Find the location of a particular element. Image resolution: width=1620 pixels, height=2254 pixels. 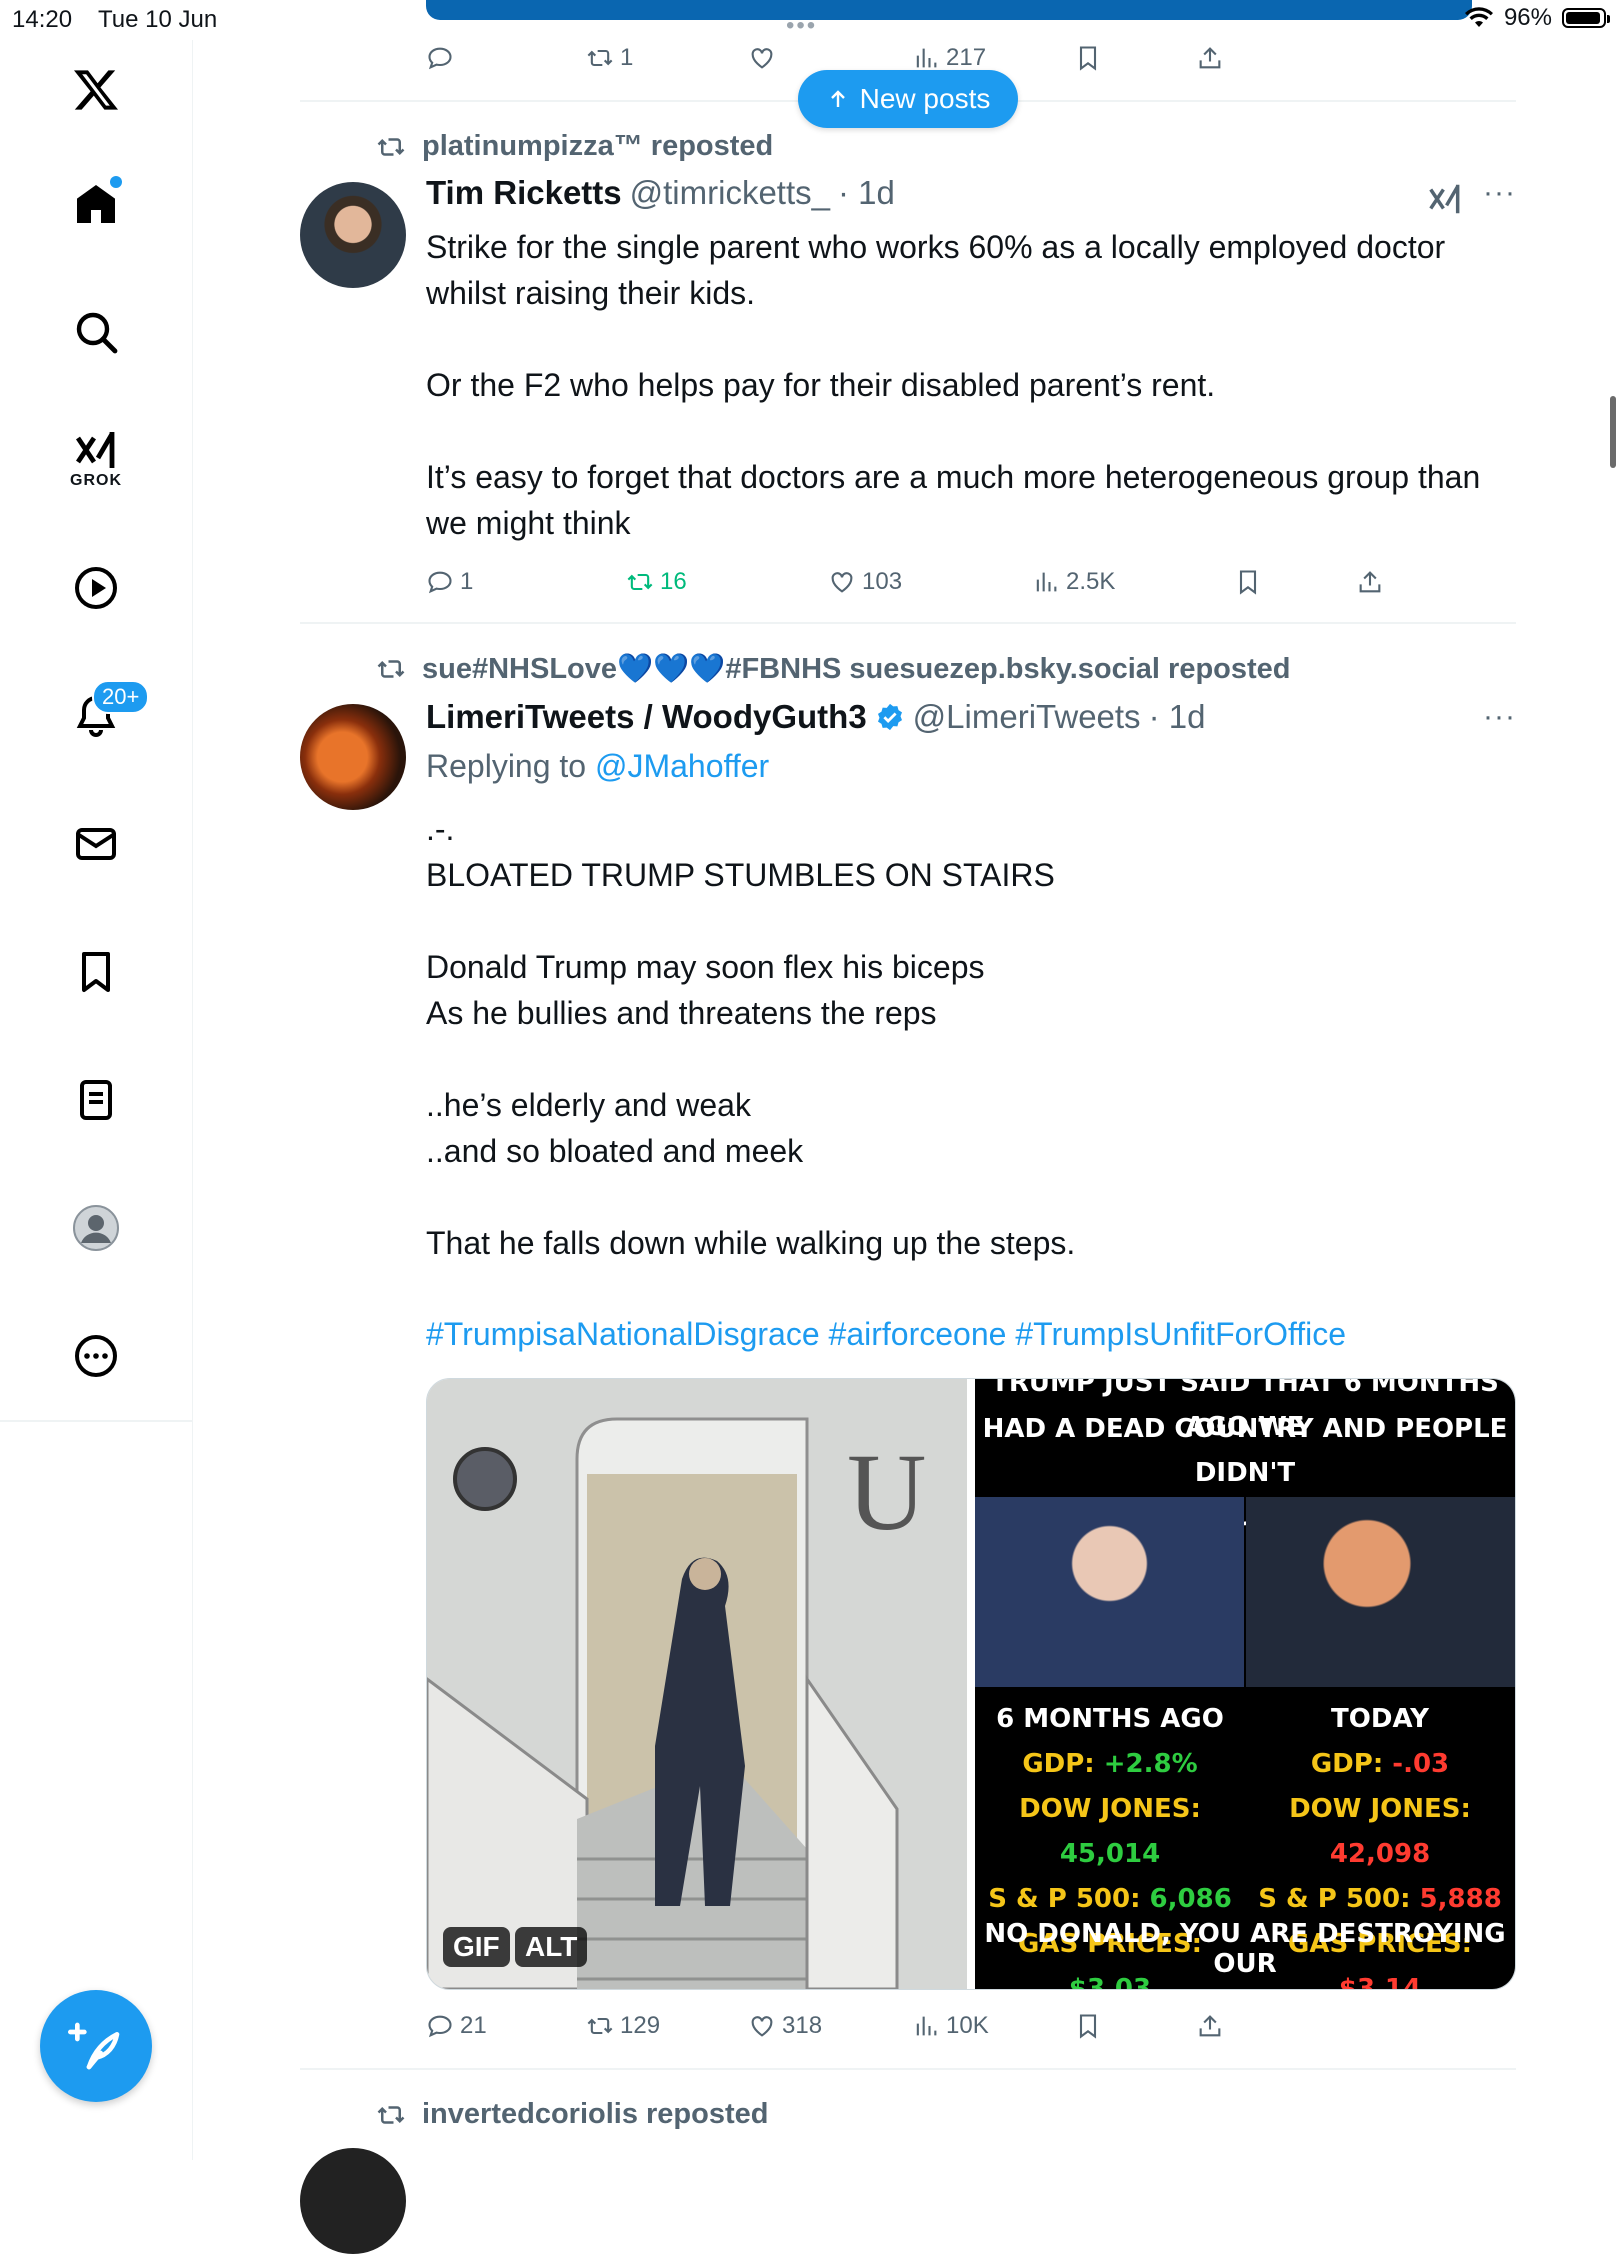

replying-to: Replying to @JMahoffer is located at coordinates (597, 766).